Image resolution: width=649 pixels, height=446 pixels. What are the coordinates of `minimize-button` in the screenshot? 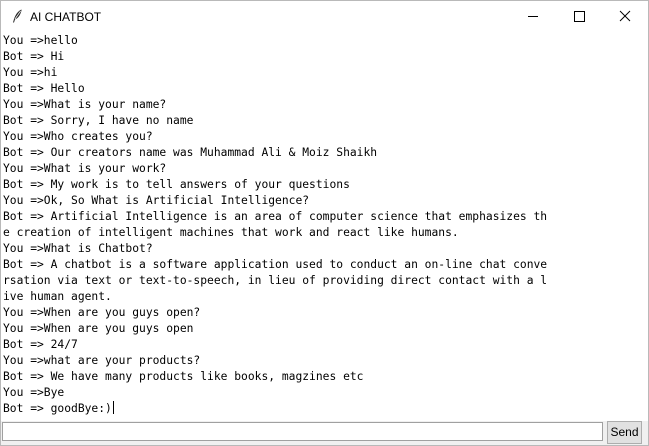 It's located at (533, 16).